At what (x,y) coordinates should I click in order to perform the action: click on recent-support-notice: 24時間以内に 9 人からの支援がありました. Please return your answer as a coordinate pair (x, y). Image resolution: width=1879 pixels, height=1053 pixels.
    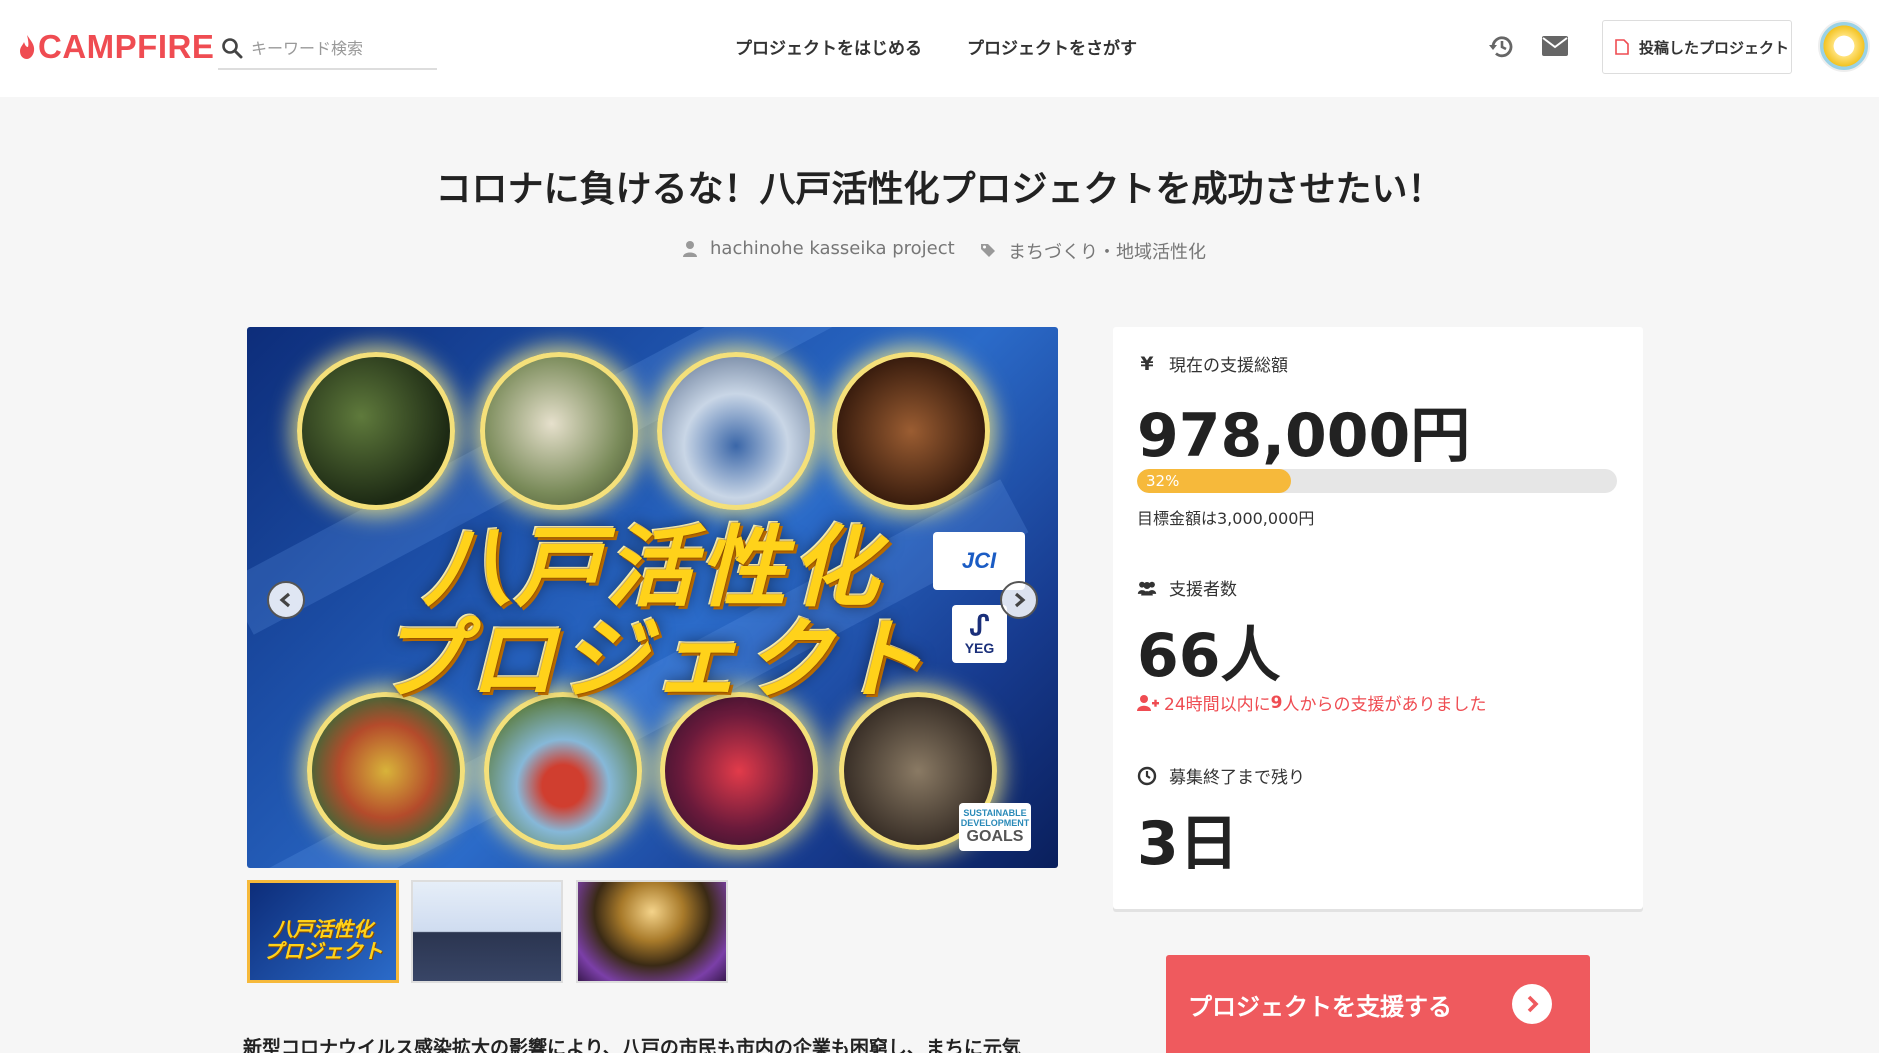
    Looking at the image, I should click on (1311, 702).